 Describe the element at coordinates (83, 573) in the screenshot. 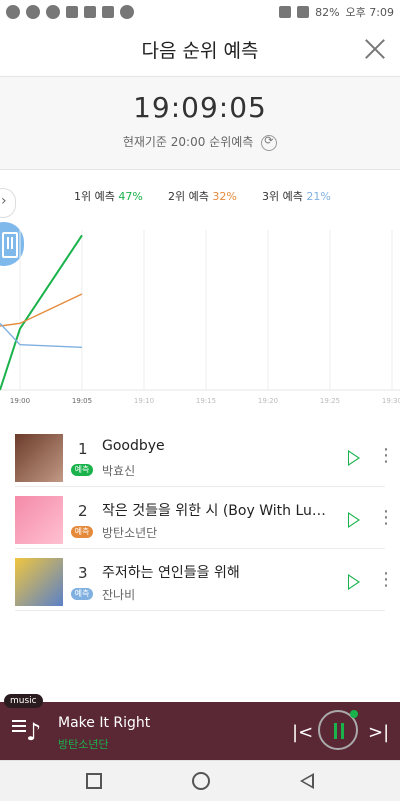

I see `rank-number: 3` at that location.